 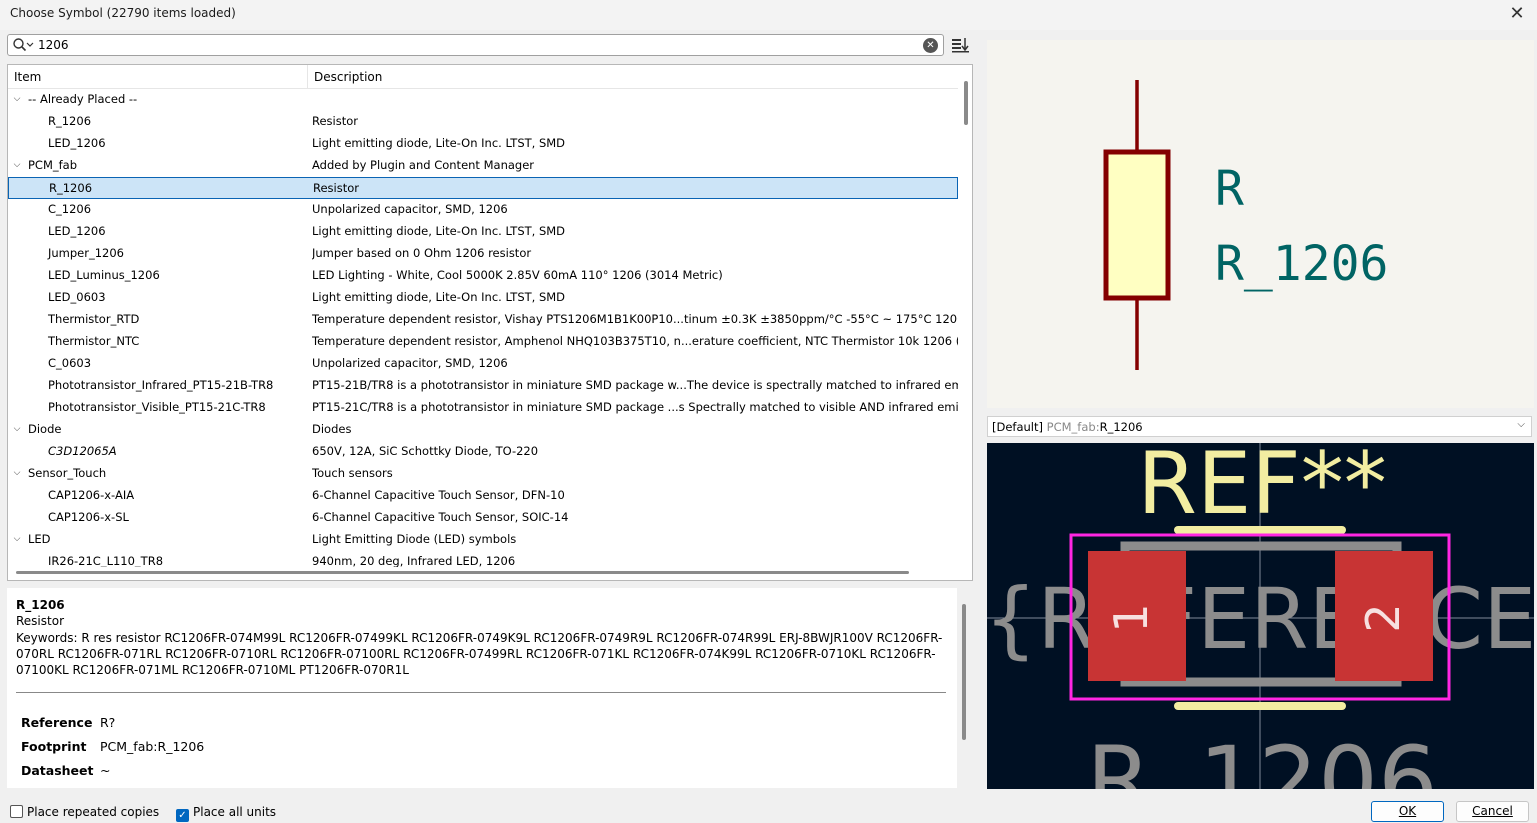 What do you see at coordinates (481, 692) in the screenshot?
I see `divider` at bounding box center [481, 692].